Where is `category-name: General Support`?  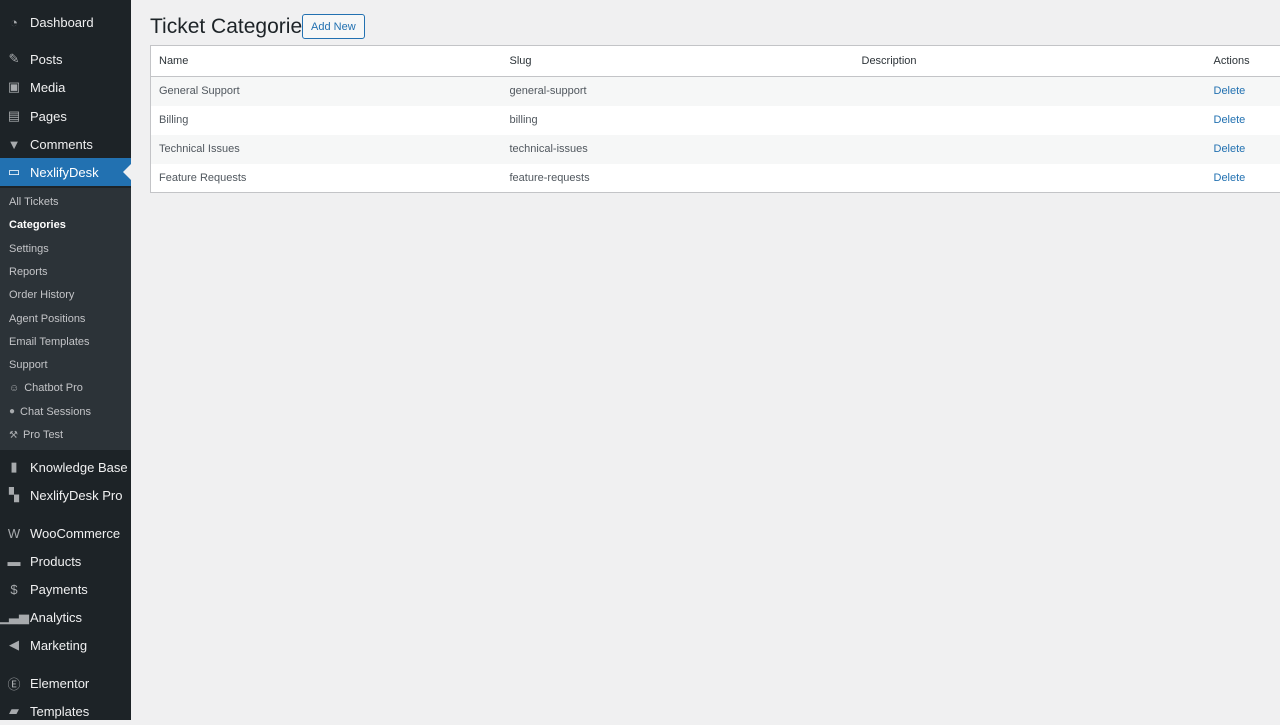
category-name: General Support is located at coordinates (326, 91).